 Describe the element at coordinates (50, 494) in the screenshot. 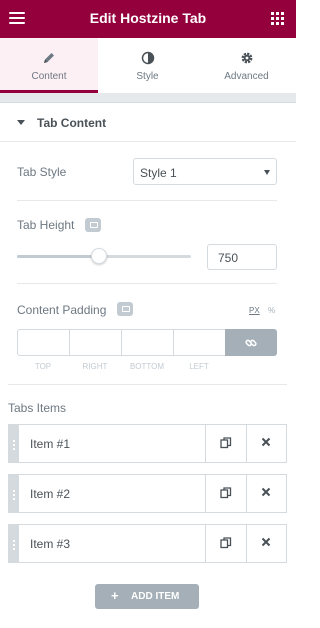

I see `repeater-item-title: Item #2` at that location.